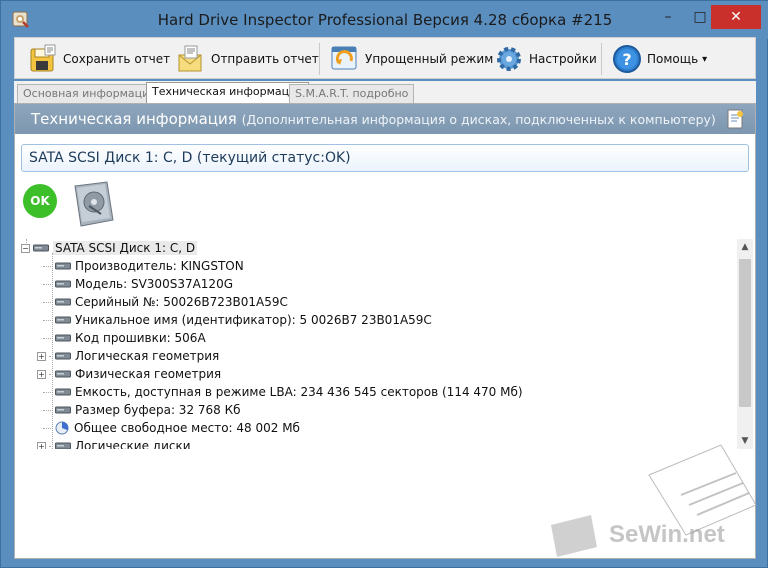 This screenshot has width=768, height=568. I want to click on save-report-label: Сохранить отчет, so click(117, 59).